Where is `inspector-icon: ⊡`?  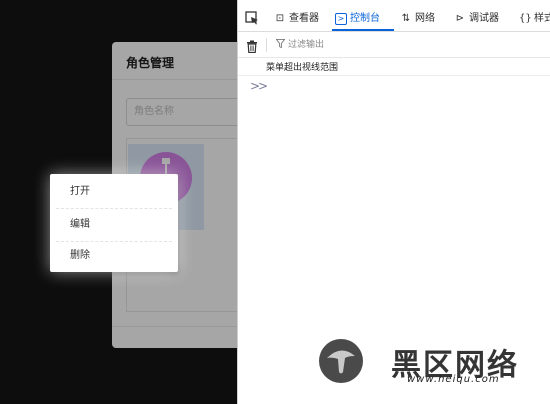
inspector-icon: ⊡ is located at coordinates (280, 18).